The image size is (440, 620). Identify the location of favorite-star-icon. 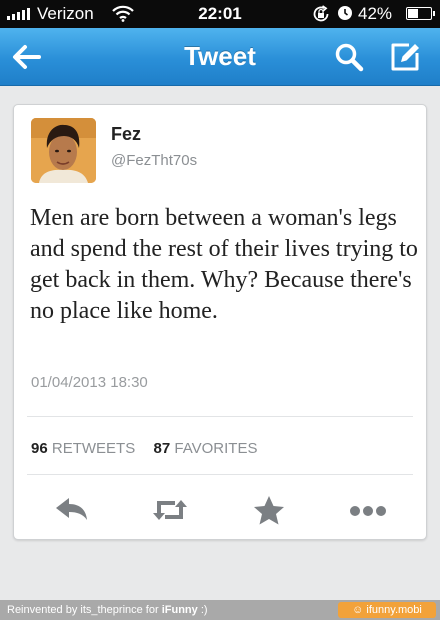
(269, 510).